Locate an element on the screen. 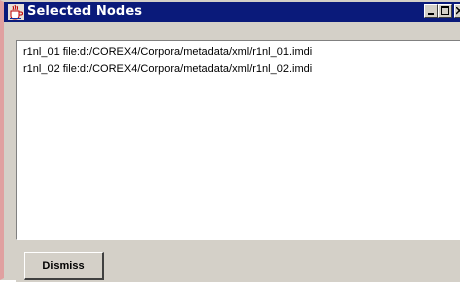  minimize-icon is located at coordinates (431, 11).